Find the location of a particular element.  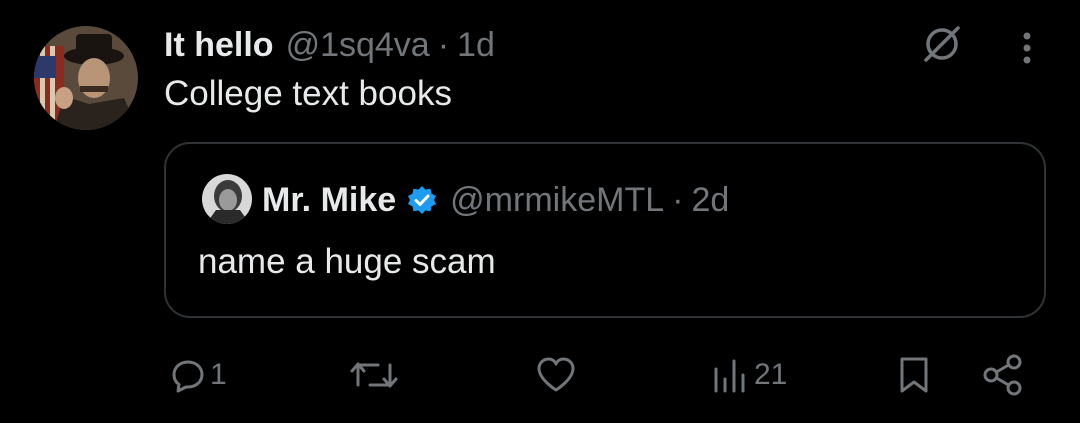

bookmark-icon is located at coordinates (914, 375).